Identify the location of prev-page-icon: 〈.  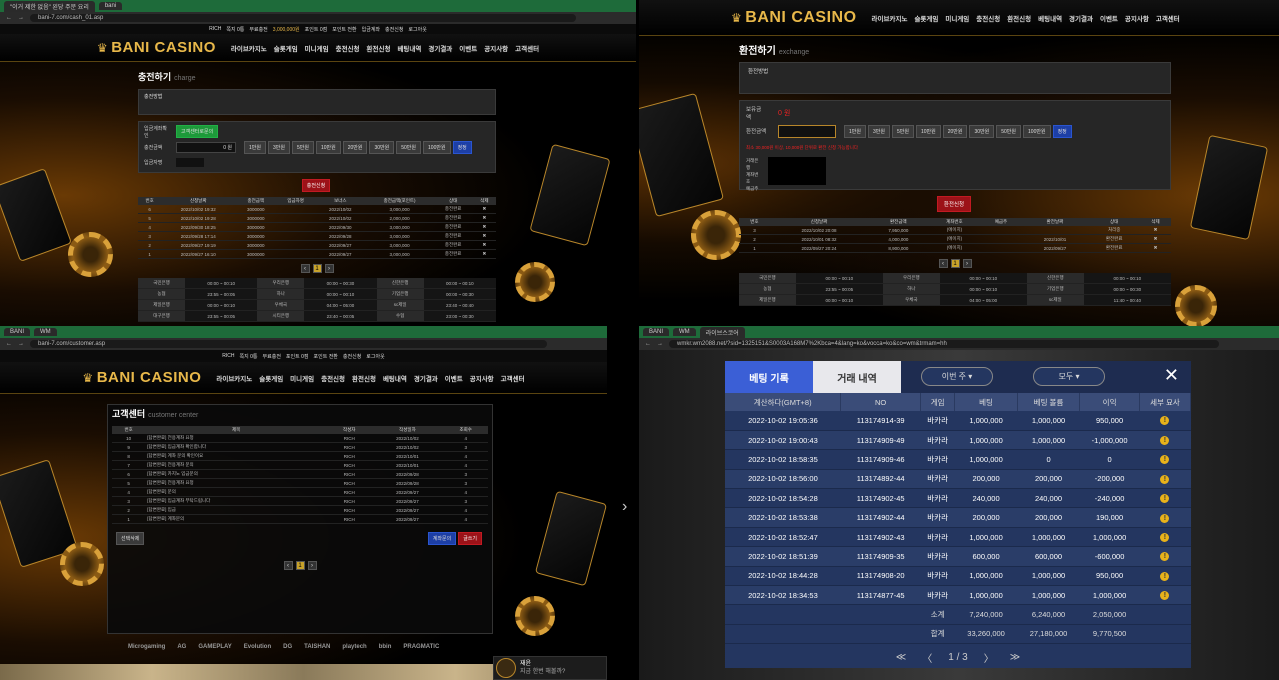
(927, 657).